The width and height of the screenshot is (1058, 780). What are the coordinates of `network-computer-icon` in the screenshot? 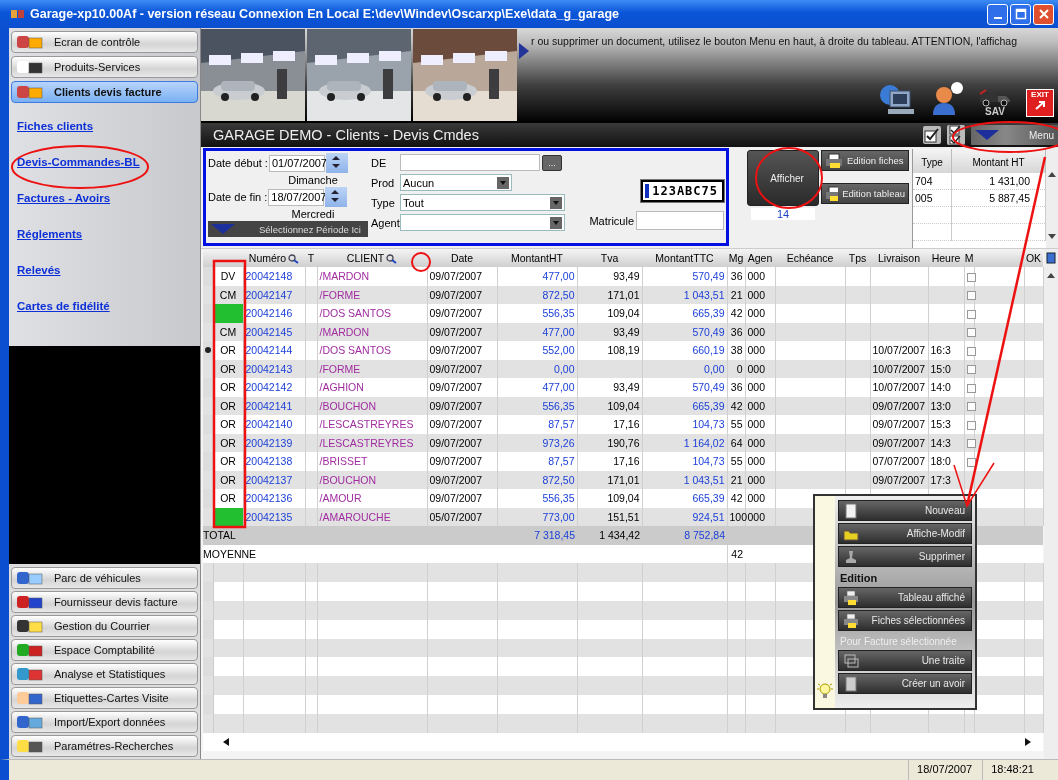 It's located at (897, 100).